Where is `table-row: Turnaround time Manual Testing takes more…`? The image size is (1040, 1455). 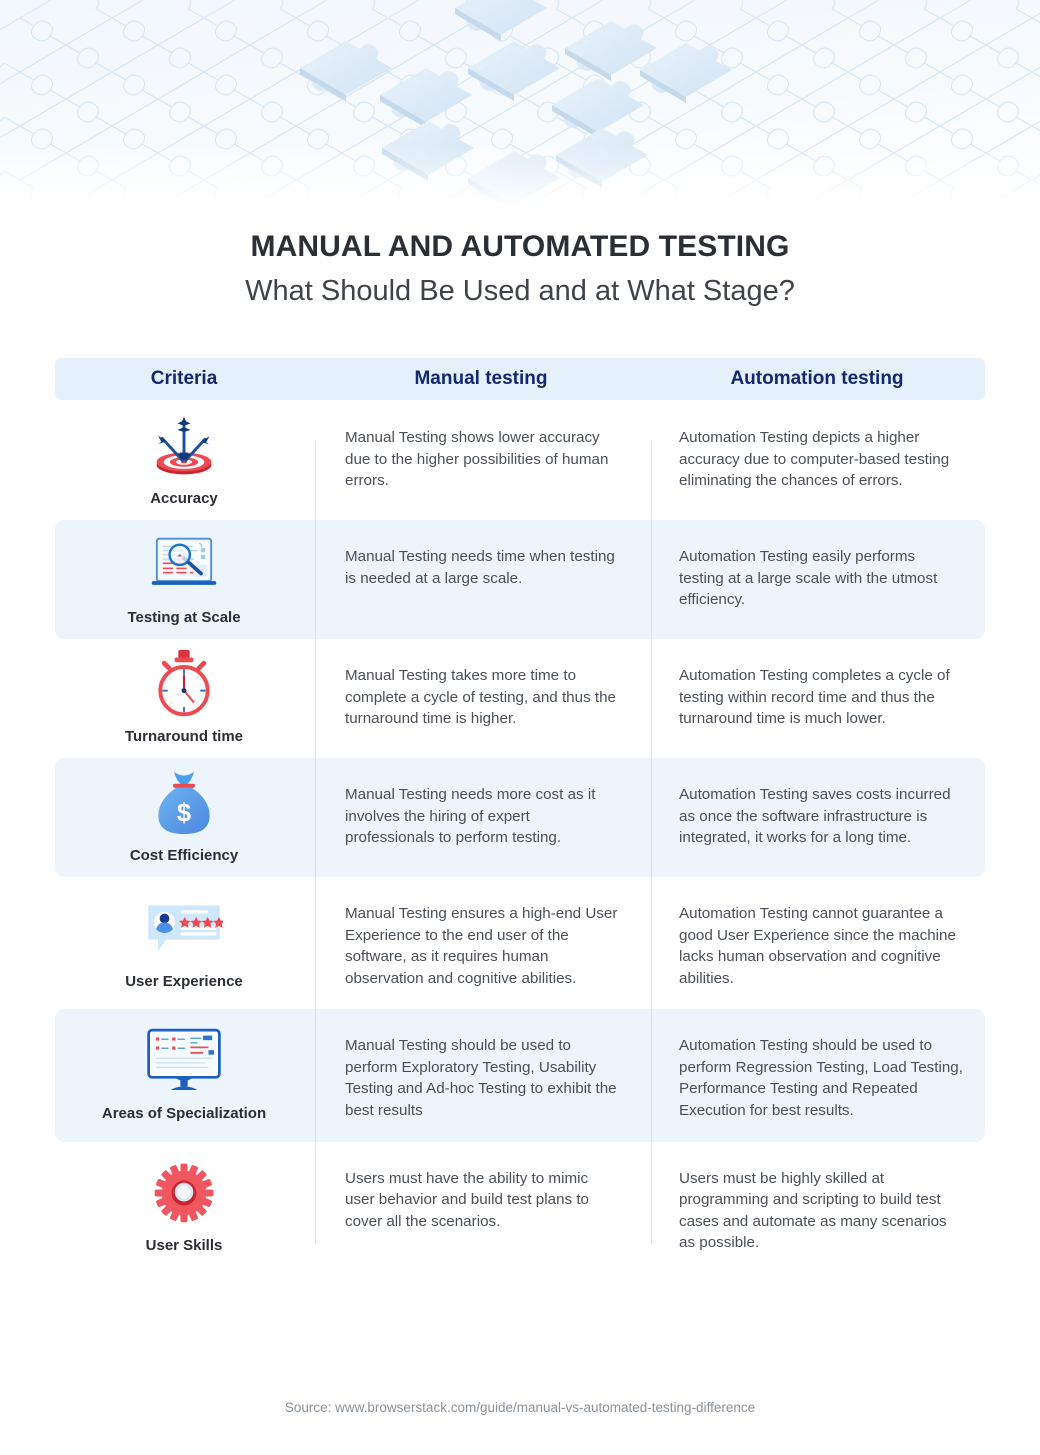
table-row: Turnaround time Manual Testing takes more… is located at coordinates (520, 698).